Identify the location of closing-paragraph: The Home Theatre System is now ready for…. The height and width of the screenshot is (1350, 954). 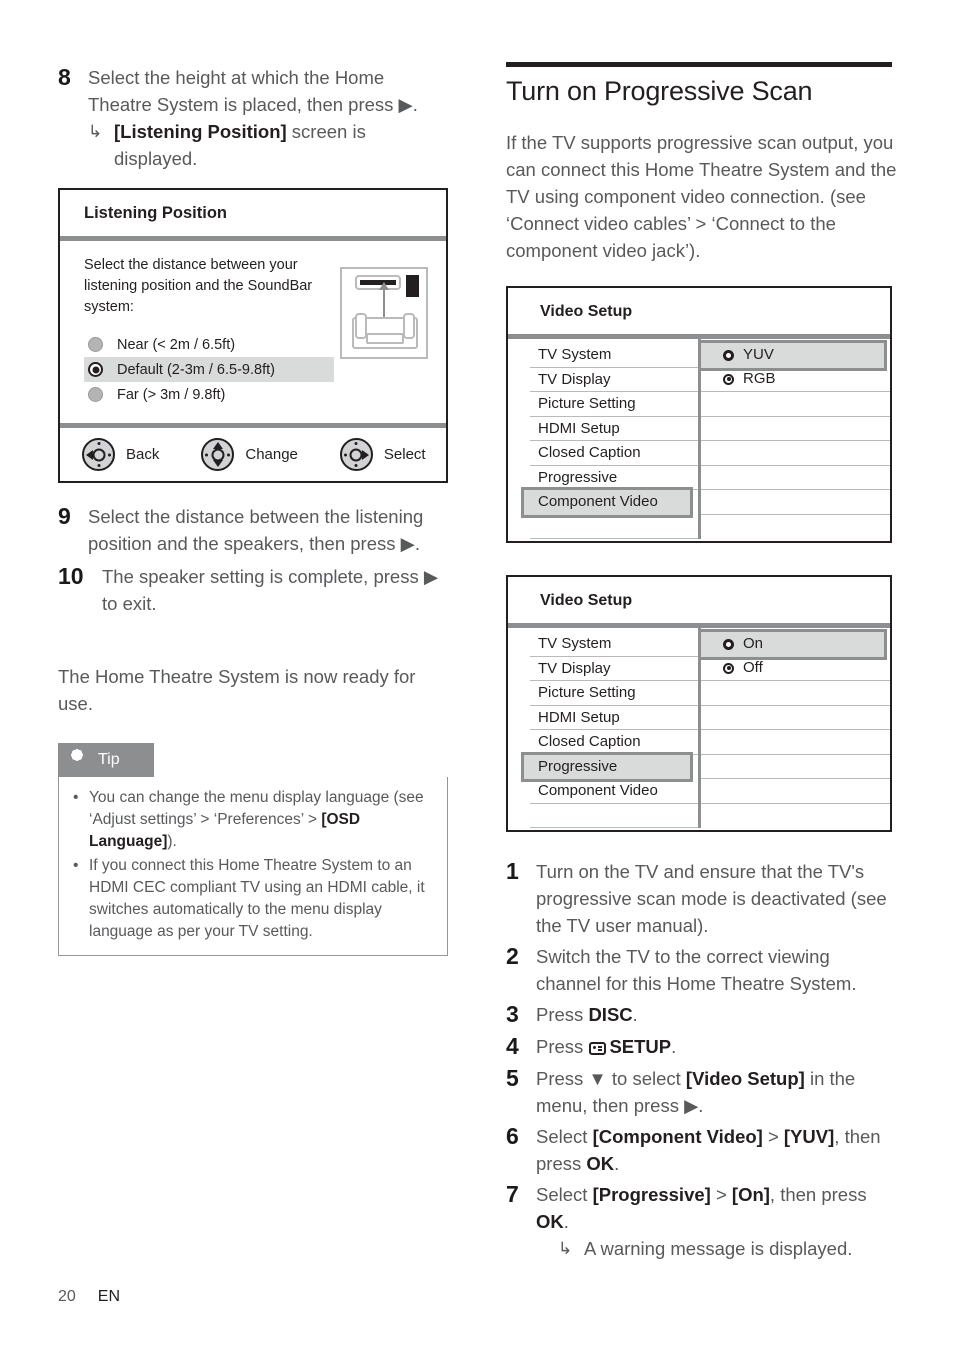
(237, 690).